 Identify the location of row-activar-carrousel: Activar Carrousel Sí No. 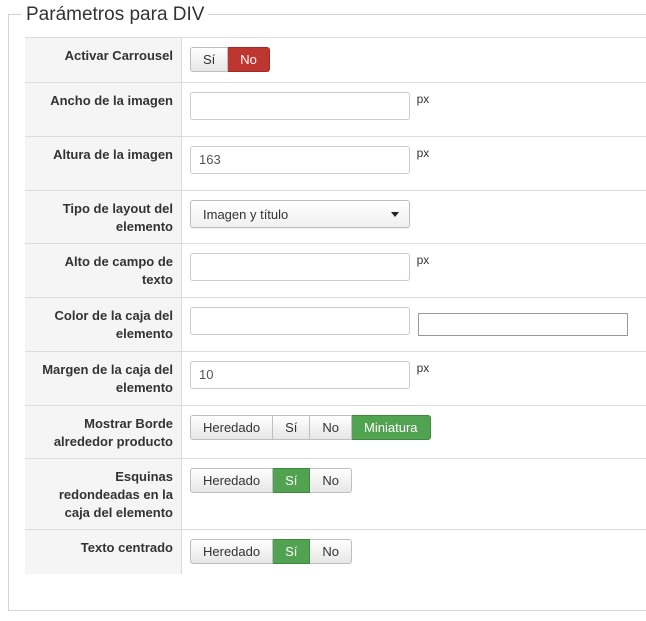
(335, 59).